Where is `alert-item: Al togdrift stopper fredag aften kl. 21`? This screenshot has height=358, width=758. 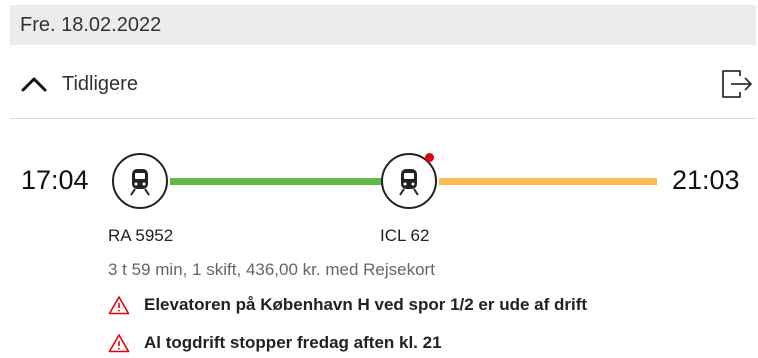
alert-item: Al togdrift stopper fredag aften kl. 21 is located at coordinates (275, 343).